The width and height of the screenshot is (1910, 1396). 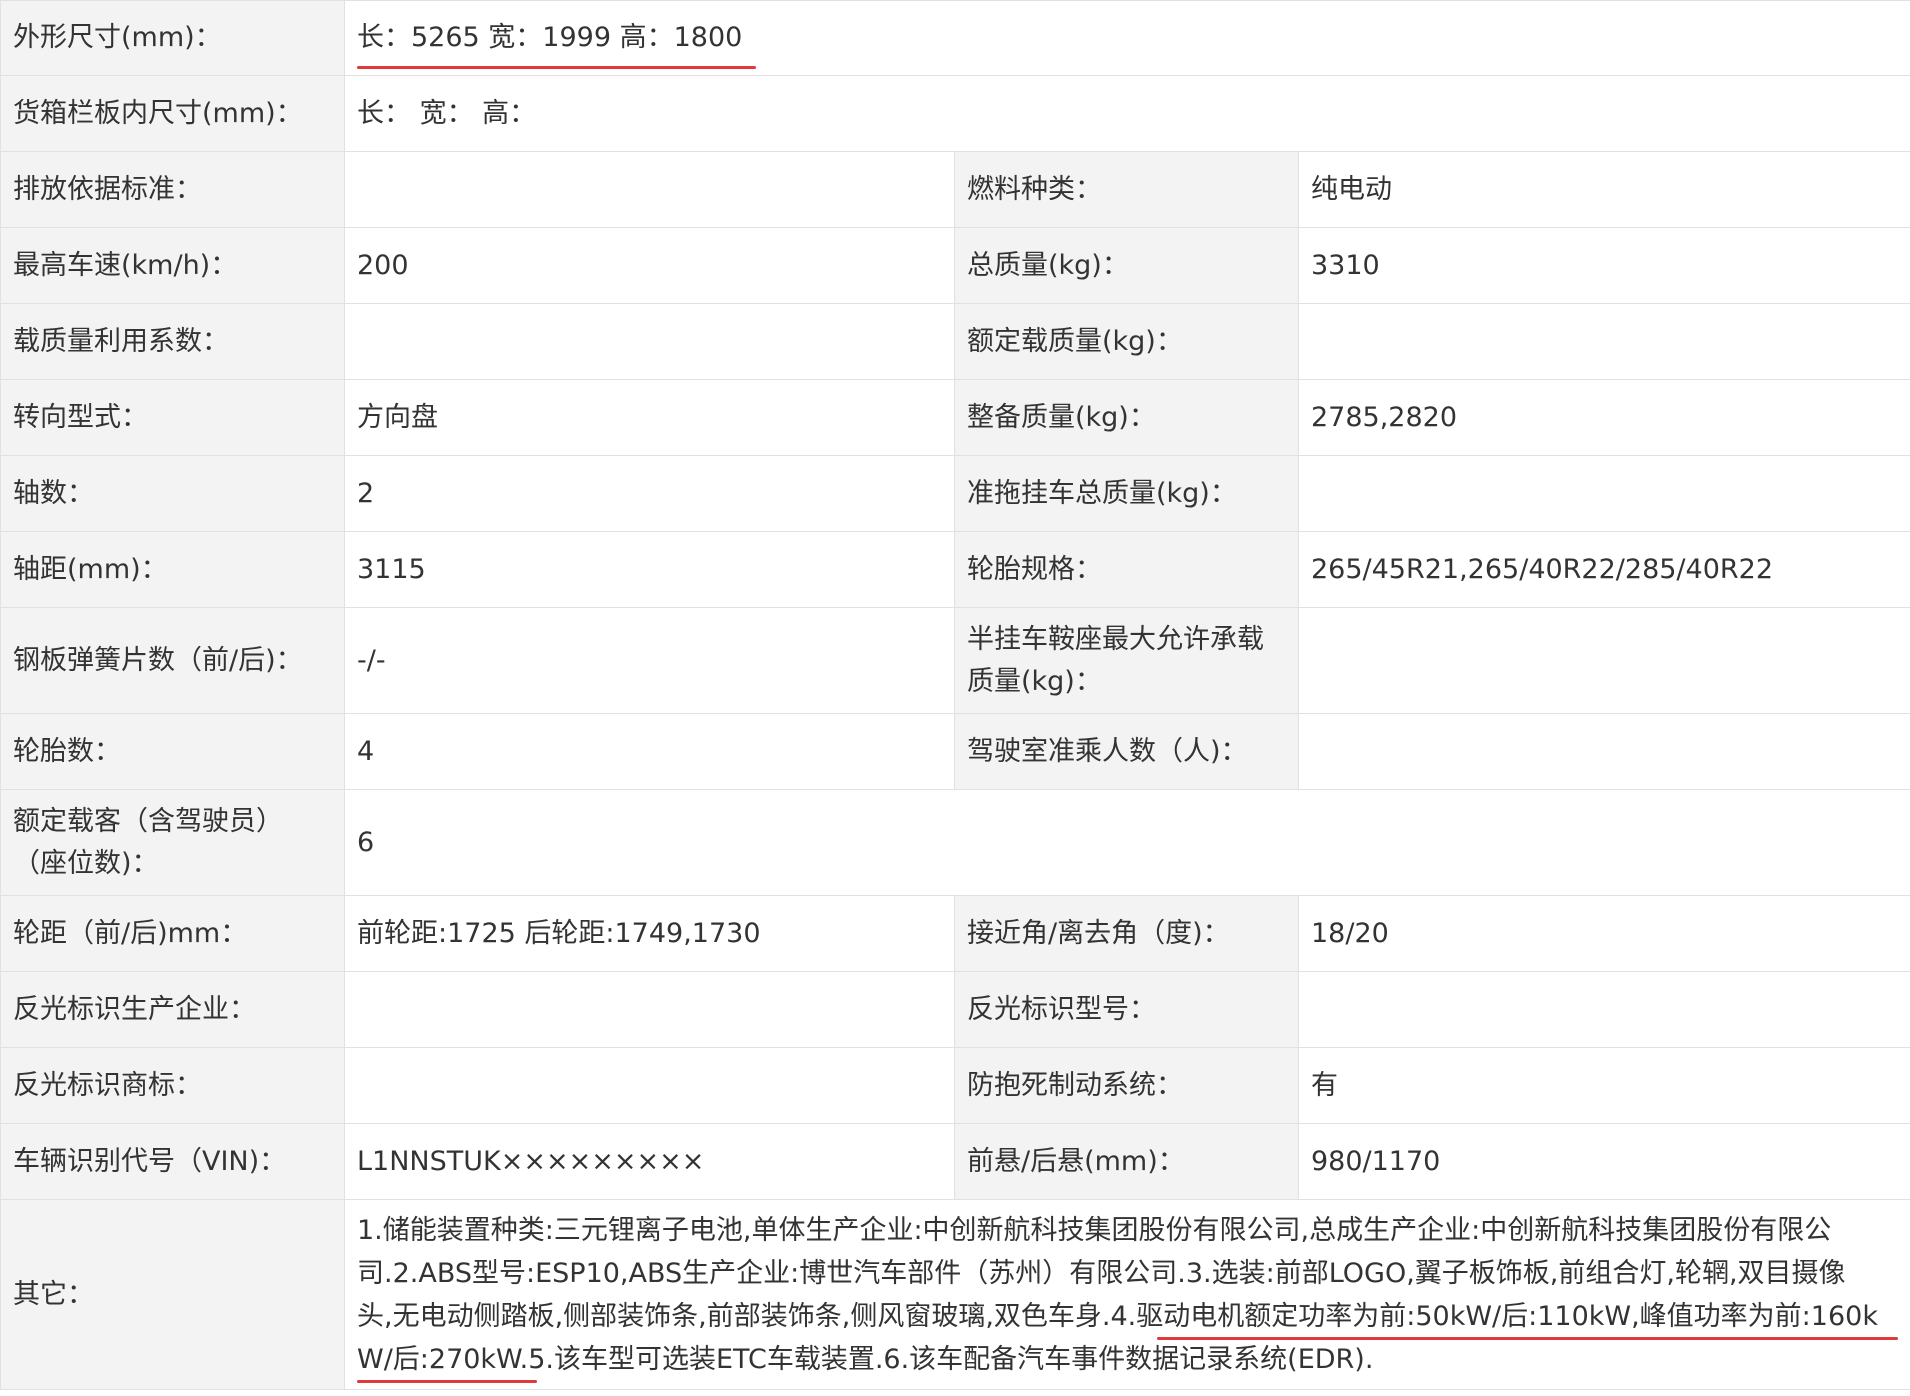 What do you see at coordinates (649, 493) in the screenshot?
I see `value-axles: 2` at bounding box center [649, 493].